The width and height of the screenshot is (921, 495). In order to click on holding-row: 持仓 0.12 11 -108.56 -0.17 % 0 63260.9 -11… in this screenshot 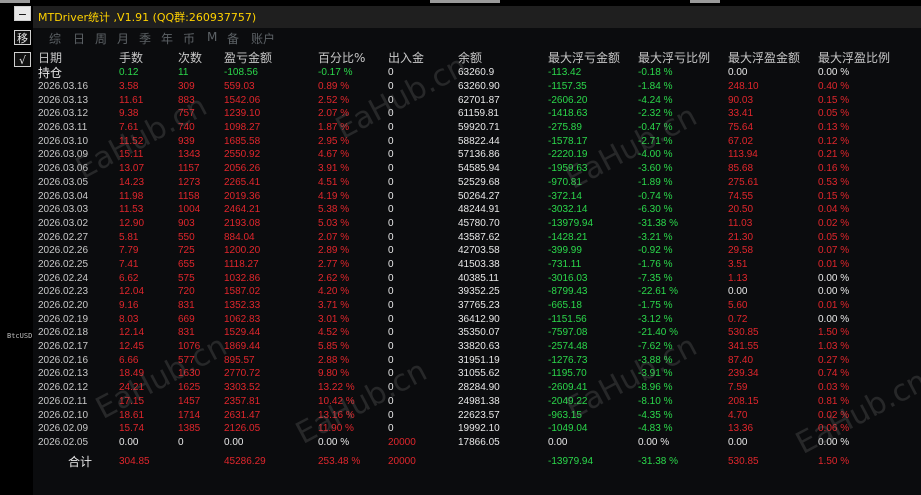, I will do `click(478, 73)`.